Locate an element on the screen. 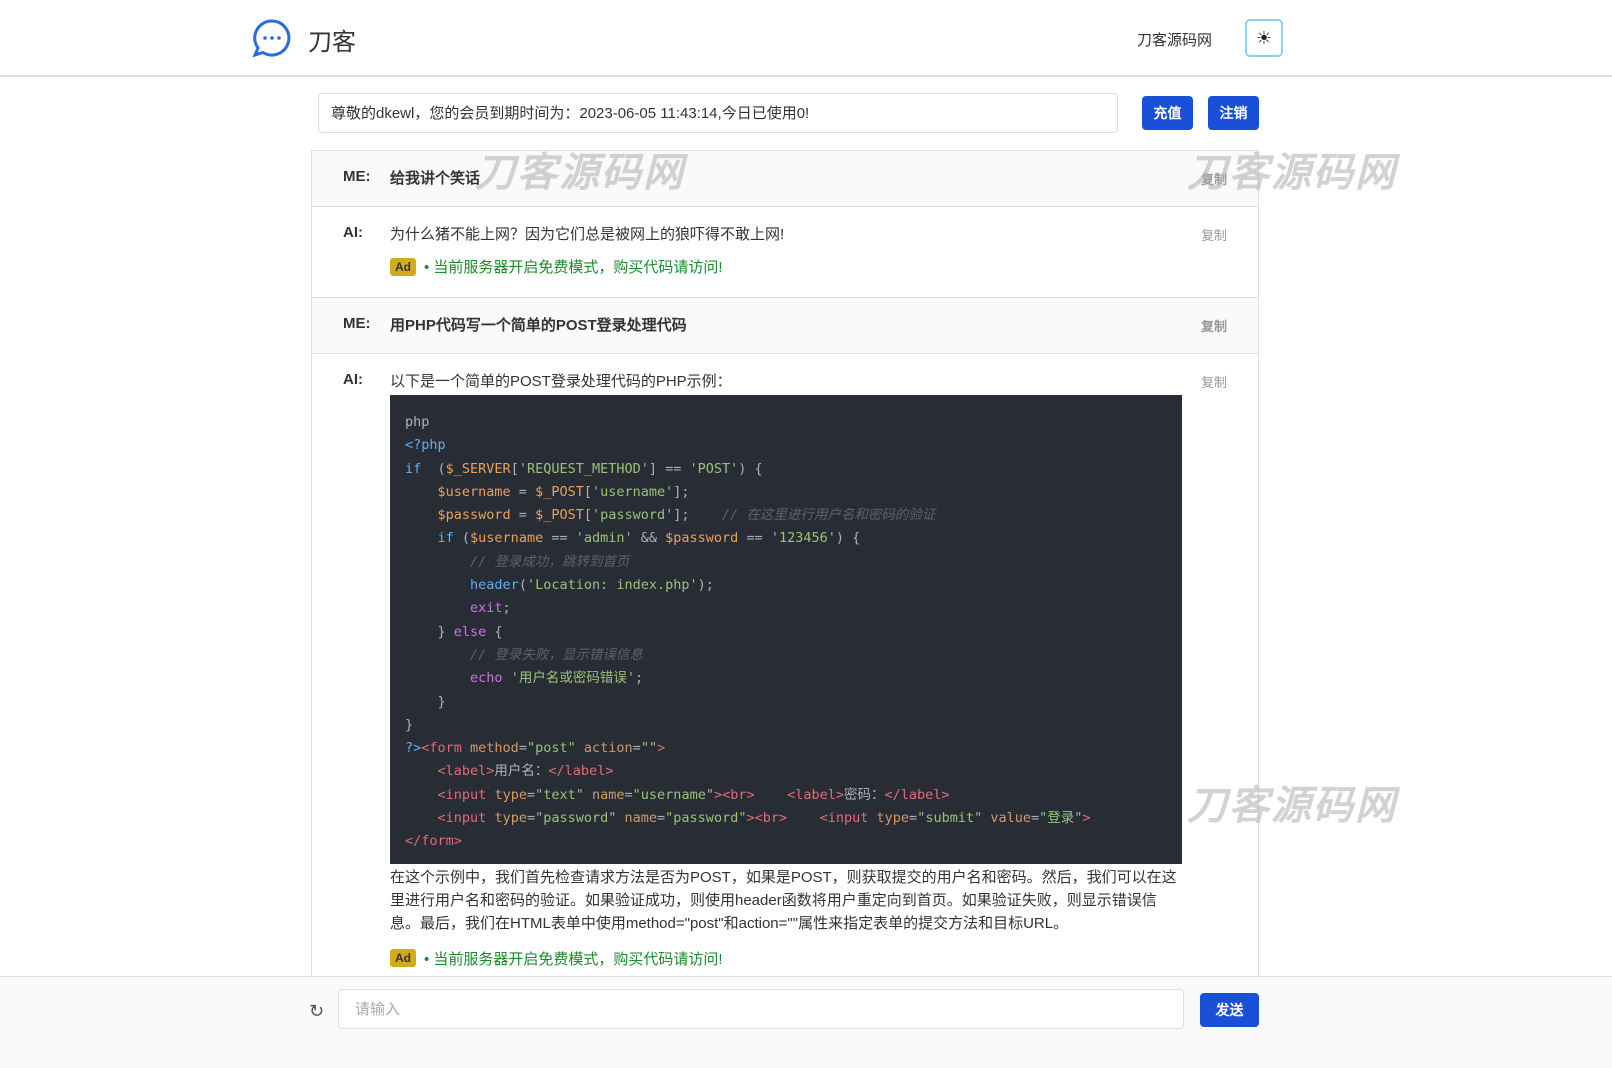  code-token: "submit" is located at coordinates (950, 818).